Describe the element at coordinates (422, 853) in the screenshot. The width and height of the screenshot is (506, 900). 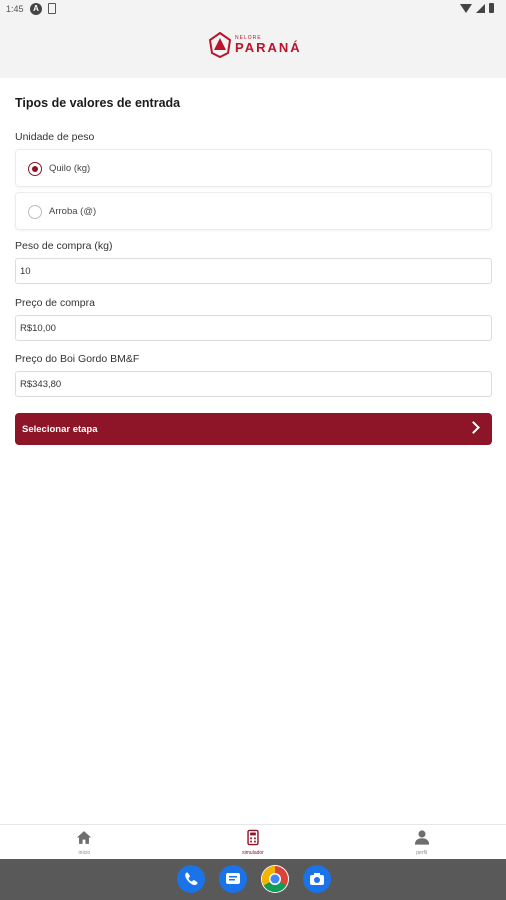
I see `nav-label-perfil: perfil` at that location.